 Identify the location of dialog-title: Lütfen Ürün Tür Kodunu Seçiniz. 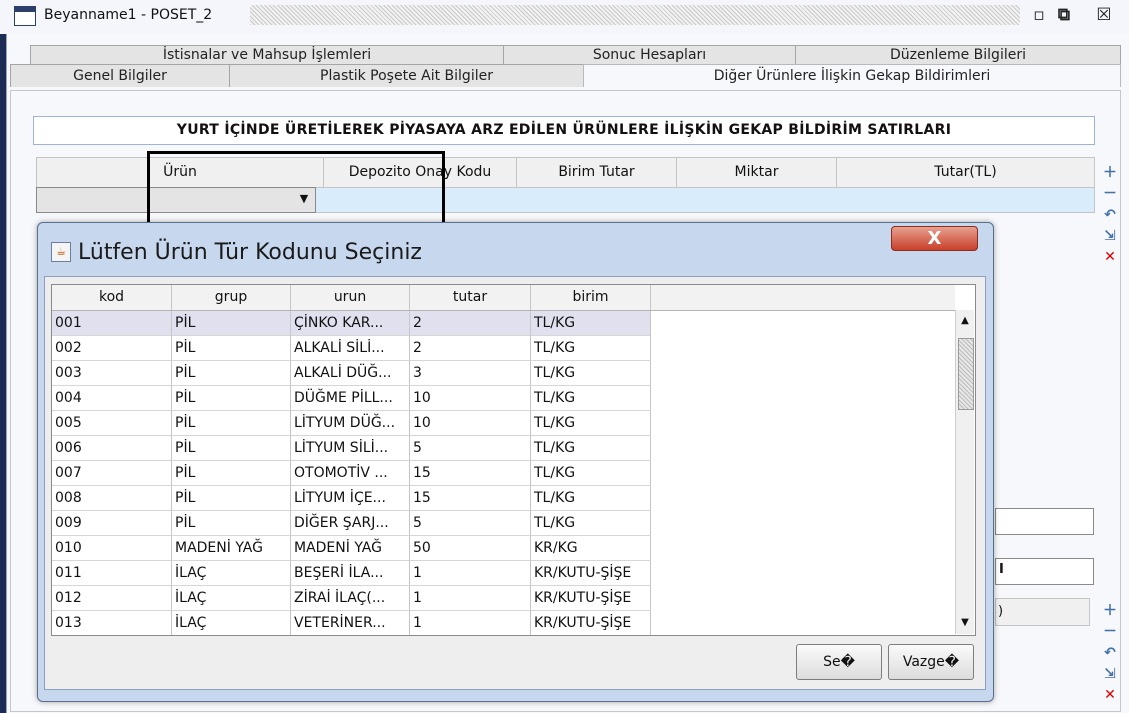
(250, 252).